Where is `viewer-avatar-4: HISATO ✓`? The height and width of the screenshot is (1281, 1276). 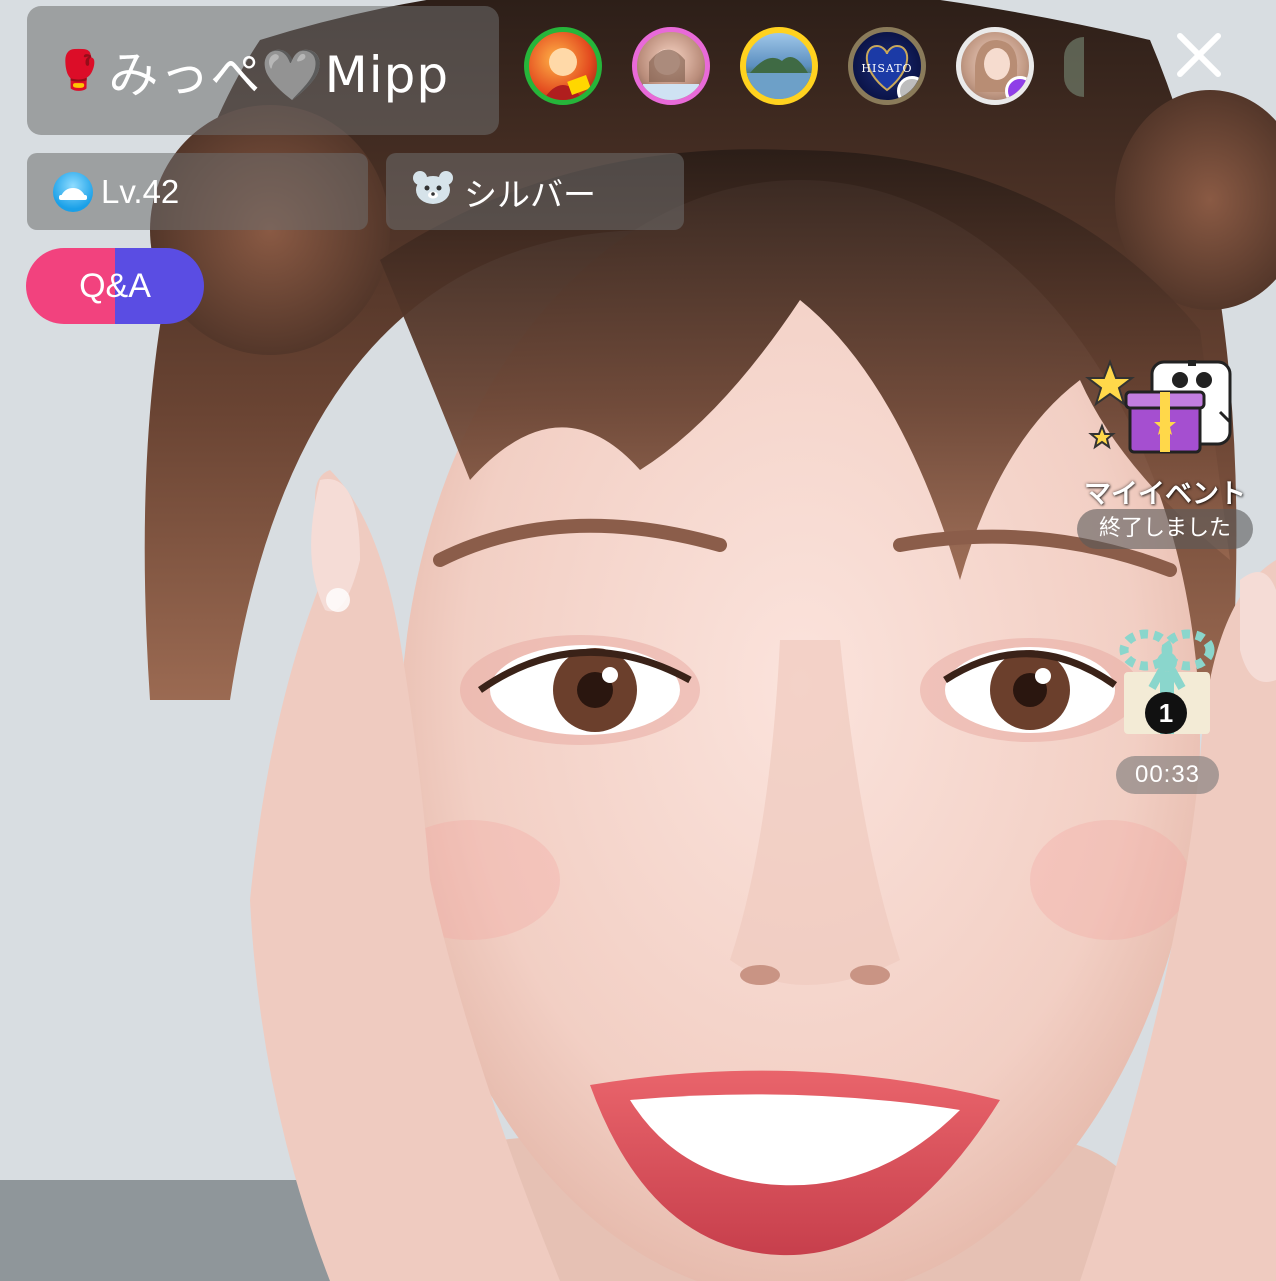
viewer-avatar-4: HISATO ✓ is located at coordinates (887, 66).